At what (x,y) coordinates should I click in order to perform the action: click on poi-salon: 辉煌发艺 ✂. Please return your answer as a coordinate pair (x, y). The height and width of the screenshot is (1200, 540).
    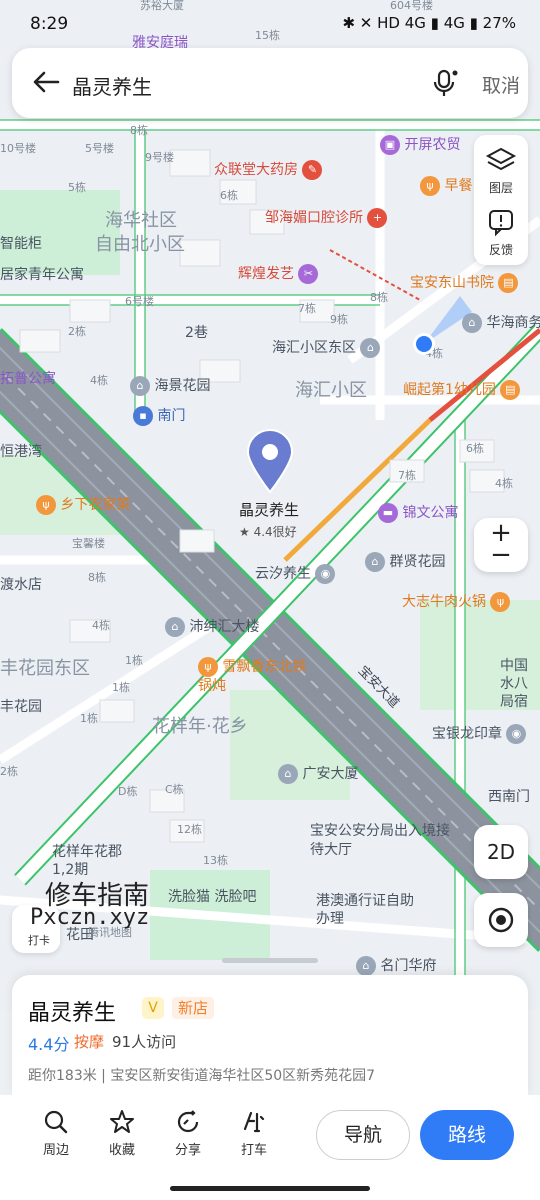
    Looking at the image, I should click on (278, 274).